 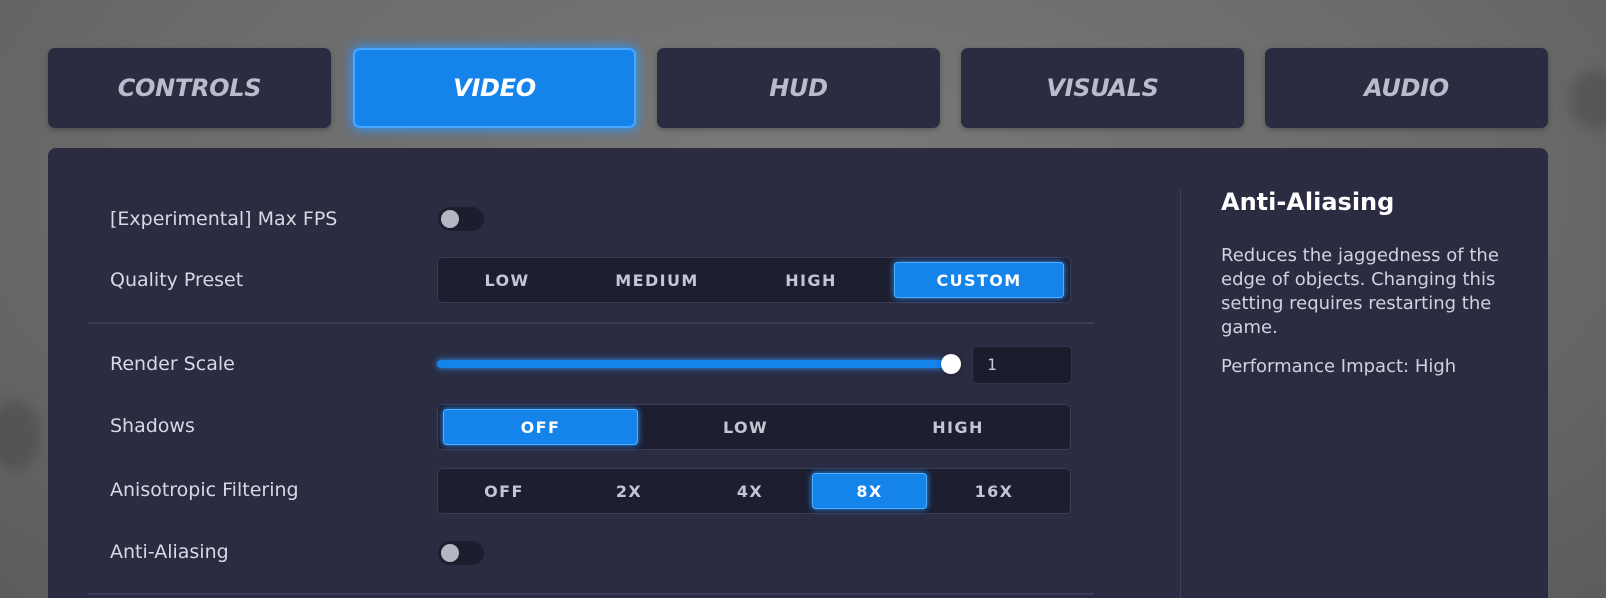 I want to click on anisotropic-filtering-selector: OFF 2X 4X 8X 16X, so click(x=754, y=491).